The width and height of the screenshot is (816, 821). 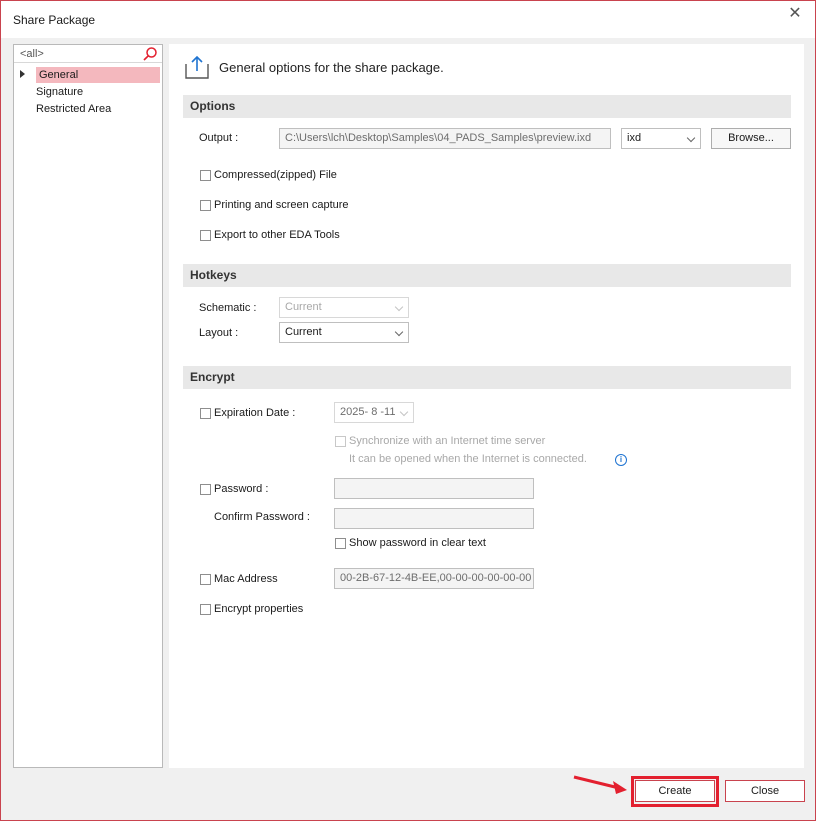 What do you see at coordinates (205, 489) in the screenshot?
I see `password-checkbox` at bounding box center [205, 489].